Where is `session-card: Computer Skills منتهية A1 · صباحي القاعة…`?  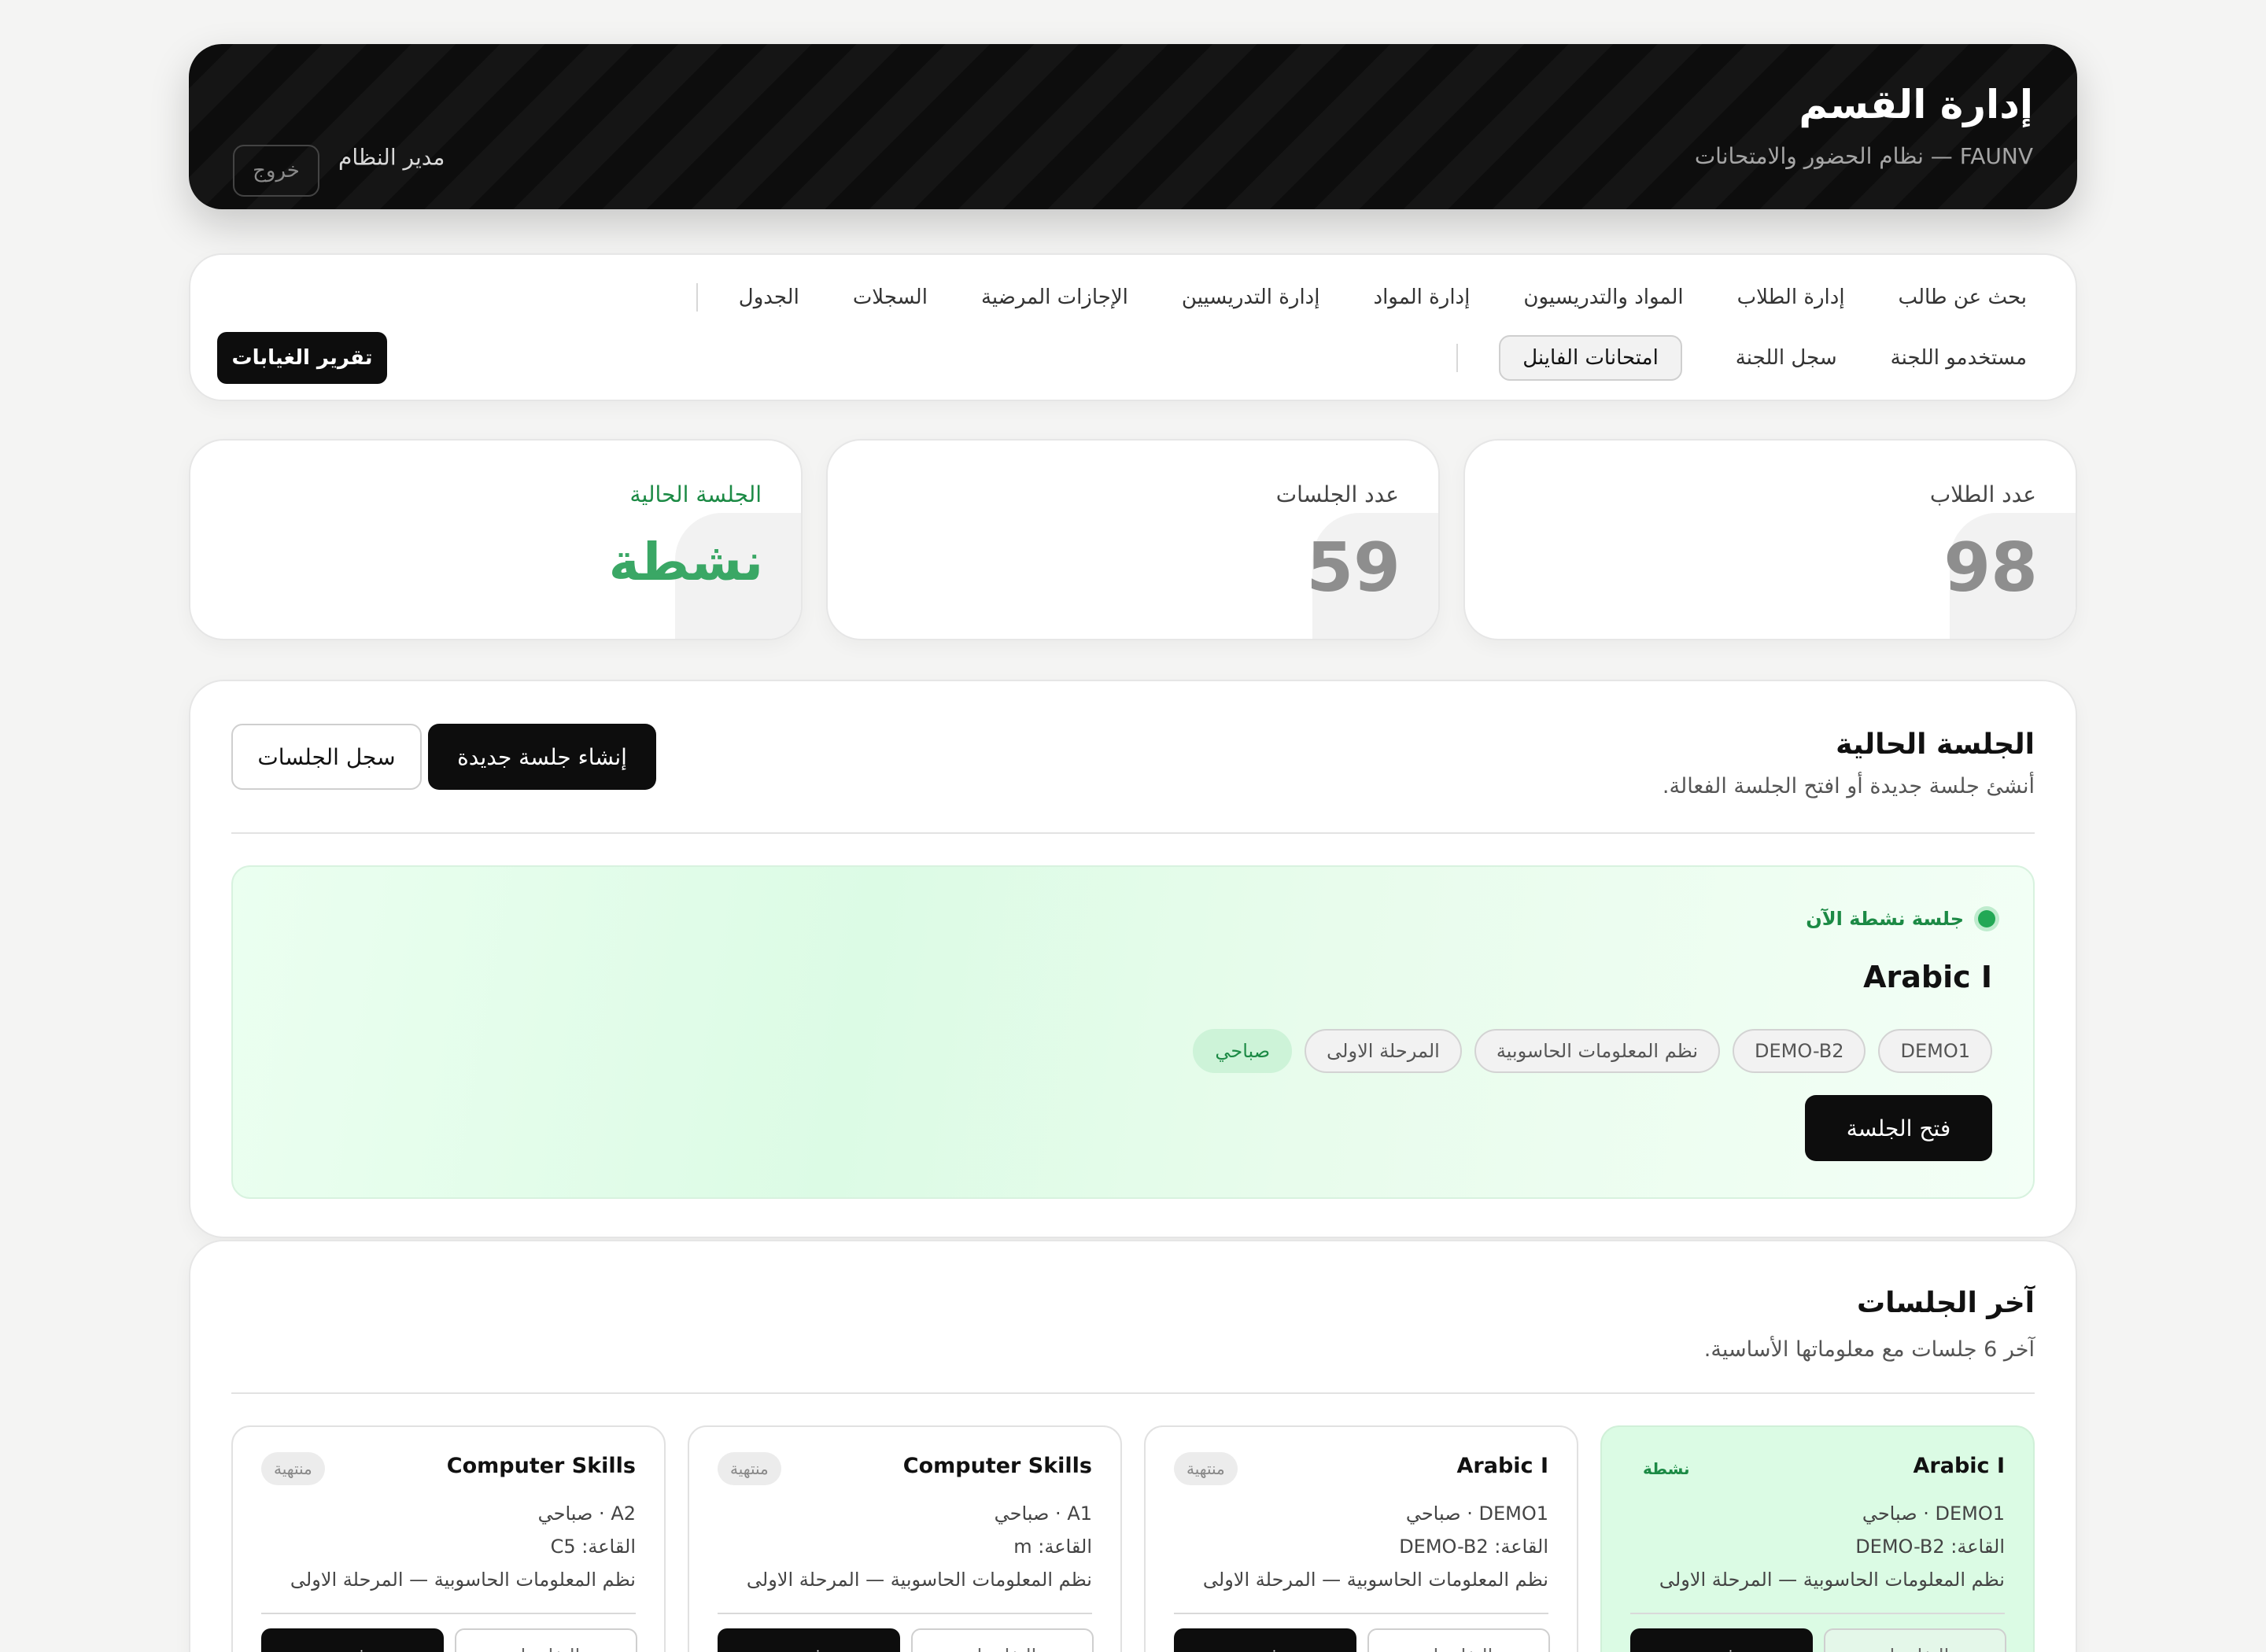 session-card: Computer Skills منتهية A1 · صباحي القاعة… is located at coordinates (905, 1538).